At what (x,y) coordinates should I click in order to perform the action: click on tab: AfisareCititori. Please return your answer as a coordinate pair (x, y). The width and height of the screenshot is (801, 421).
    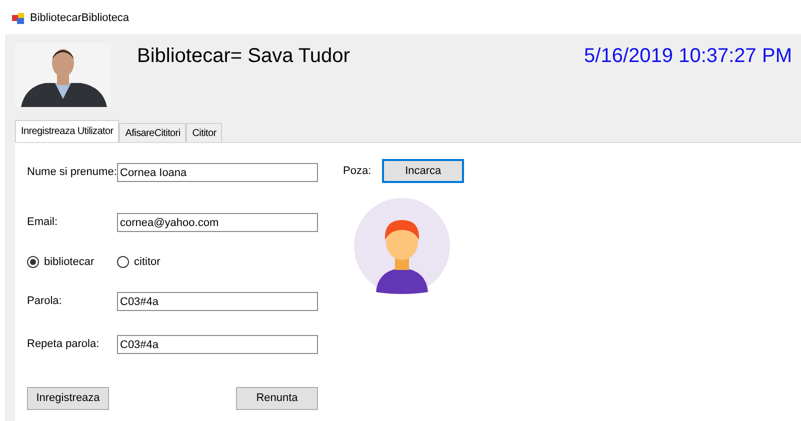
    Looking at the image, I should click on (152, 132).